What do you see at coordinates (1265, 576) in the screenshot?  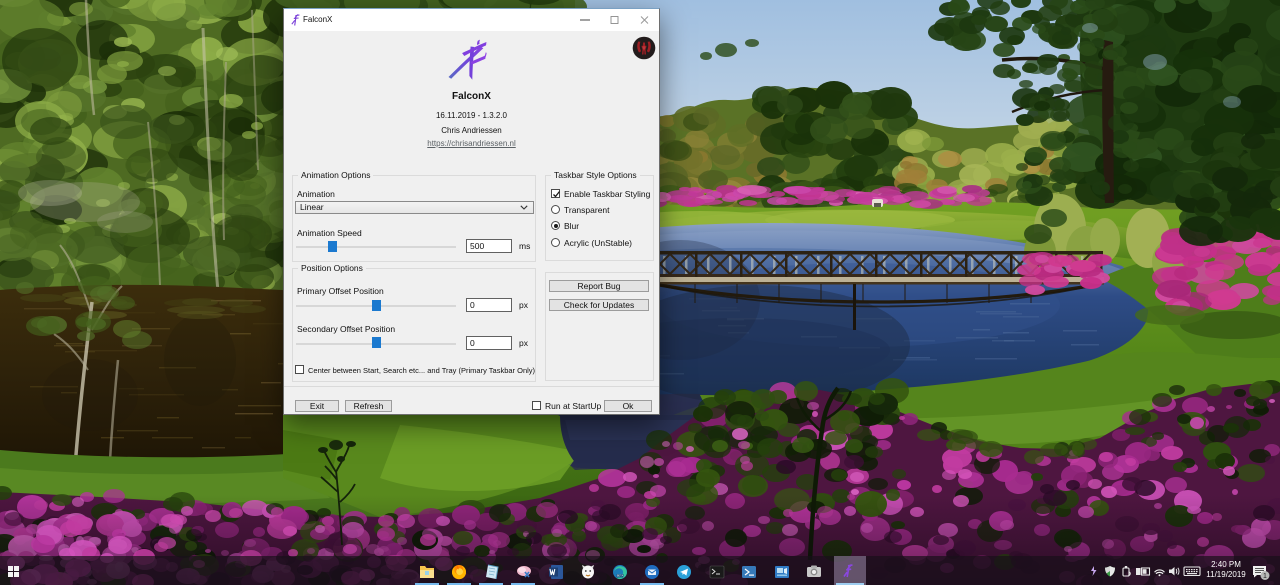 I see `svg-text: 1` at bounding box center [1265, 576].